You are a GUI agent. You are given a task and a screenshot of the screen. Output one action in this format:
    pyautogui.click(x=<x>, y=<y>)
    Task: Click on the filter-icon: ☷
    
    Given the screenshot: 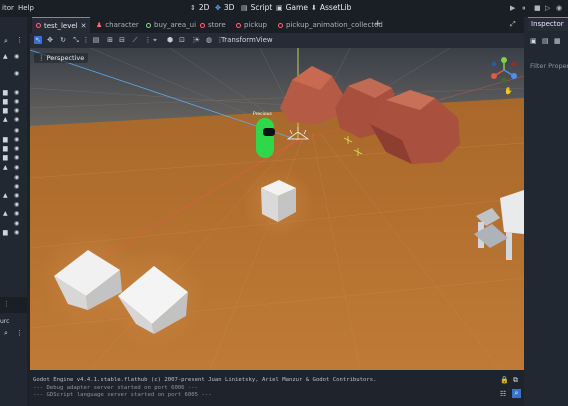 What is the action you would take?
    pyautogui.click(x=503, y=394)
    